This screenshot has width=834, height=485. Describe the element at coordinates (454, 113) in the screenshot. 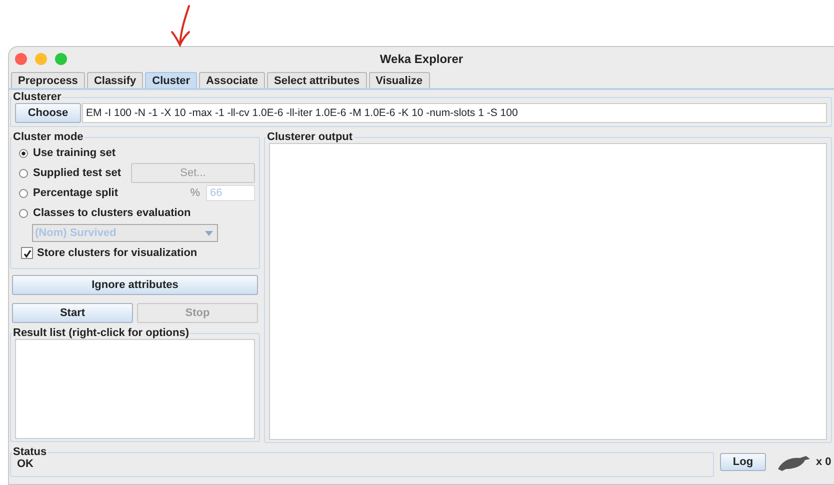

I see `clusterer-command-field: EM -I 100 -N -1 -X 10 -max -1 -ll-cv 1.0E-6 -ll-iter 1.0E-6 -M 1.0E-6 -K 10 -num-slots 1 -S 100` at that location.